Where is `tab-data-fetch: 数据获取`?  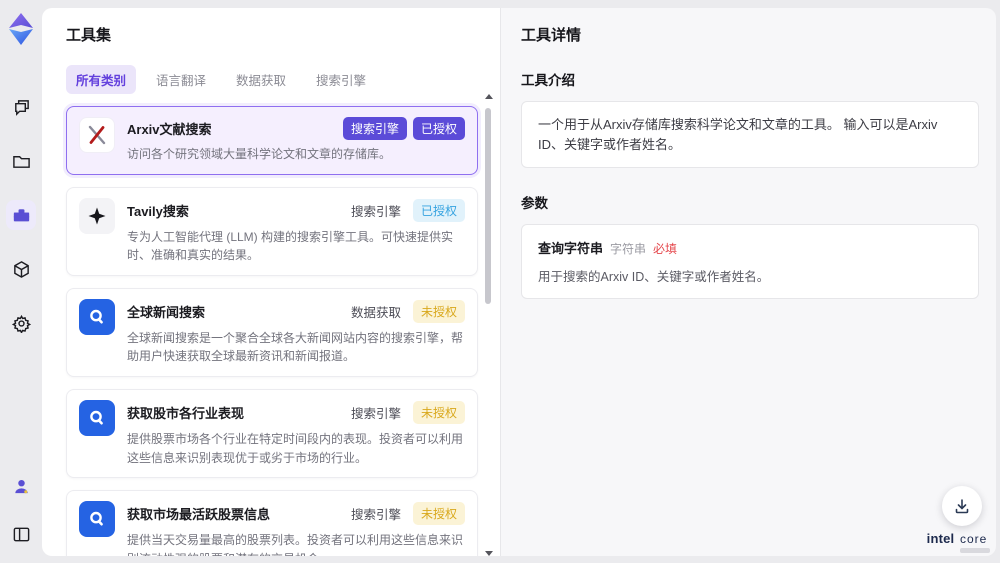
tab-data-fetch: 数据获取 is located at coordinates (261, 79).